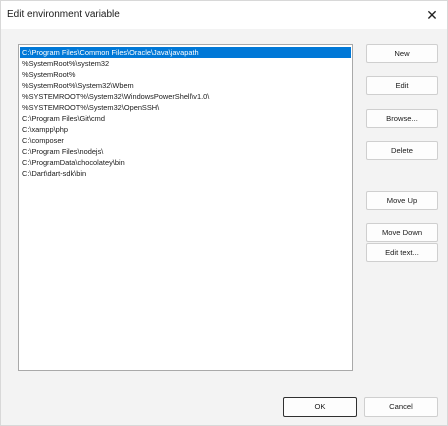 Image resolution: width=448 pixels, height=426 pixels. Describe the element at coordinates (402, 232) in the screenshot. I see `move-down-button: Move Down` at that location.